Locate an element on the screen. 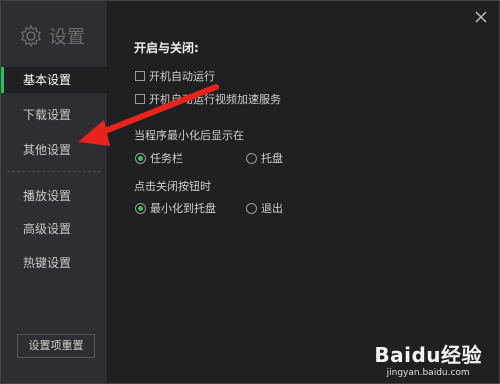 The width and height of the screenshot is (500, 384). section-title: 开启与关闭: is located at coordinates (166, 48).